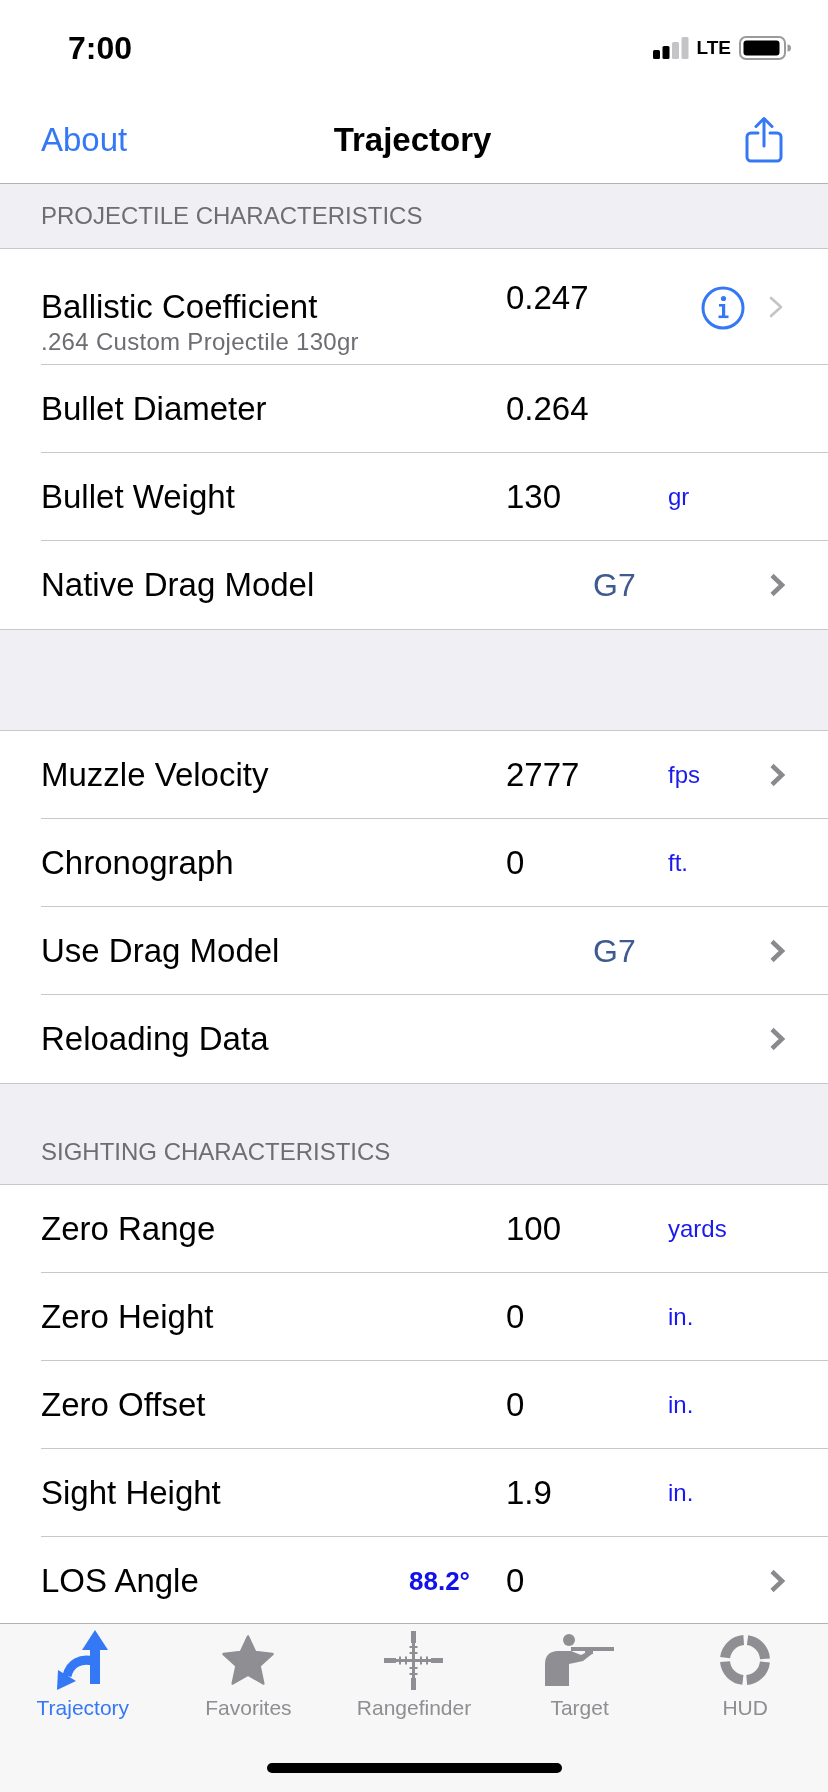 The width and height of the screenshot is (828, 1792). I want to click on star-icon, so click(248, 1660).